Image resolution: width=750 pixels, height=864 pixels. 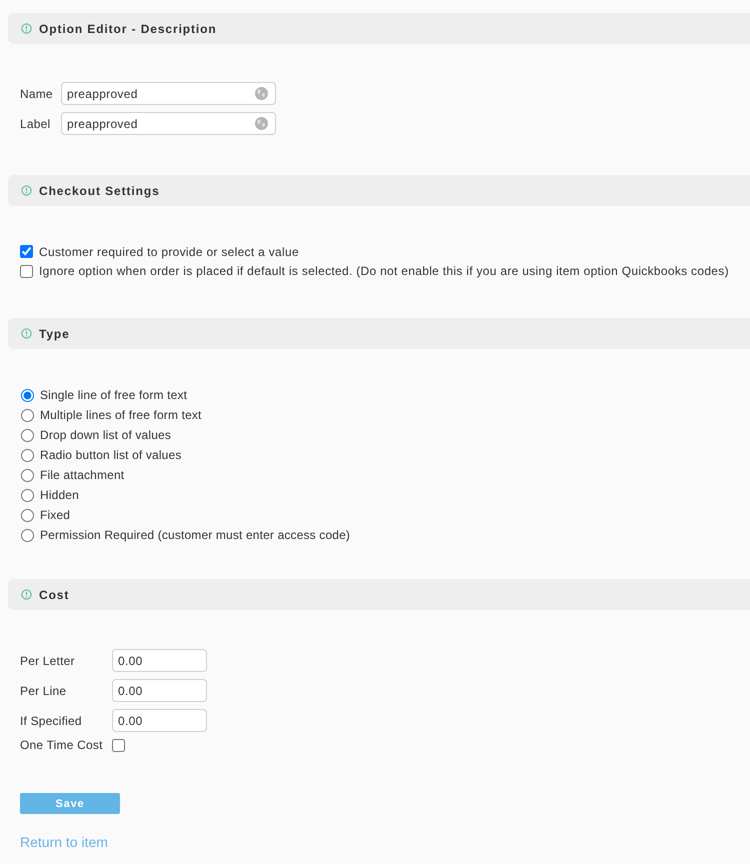 I want to click on section-title: Cost, so click(x=54, y=595).